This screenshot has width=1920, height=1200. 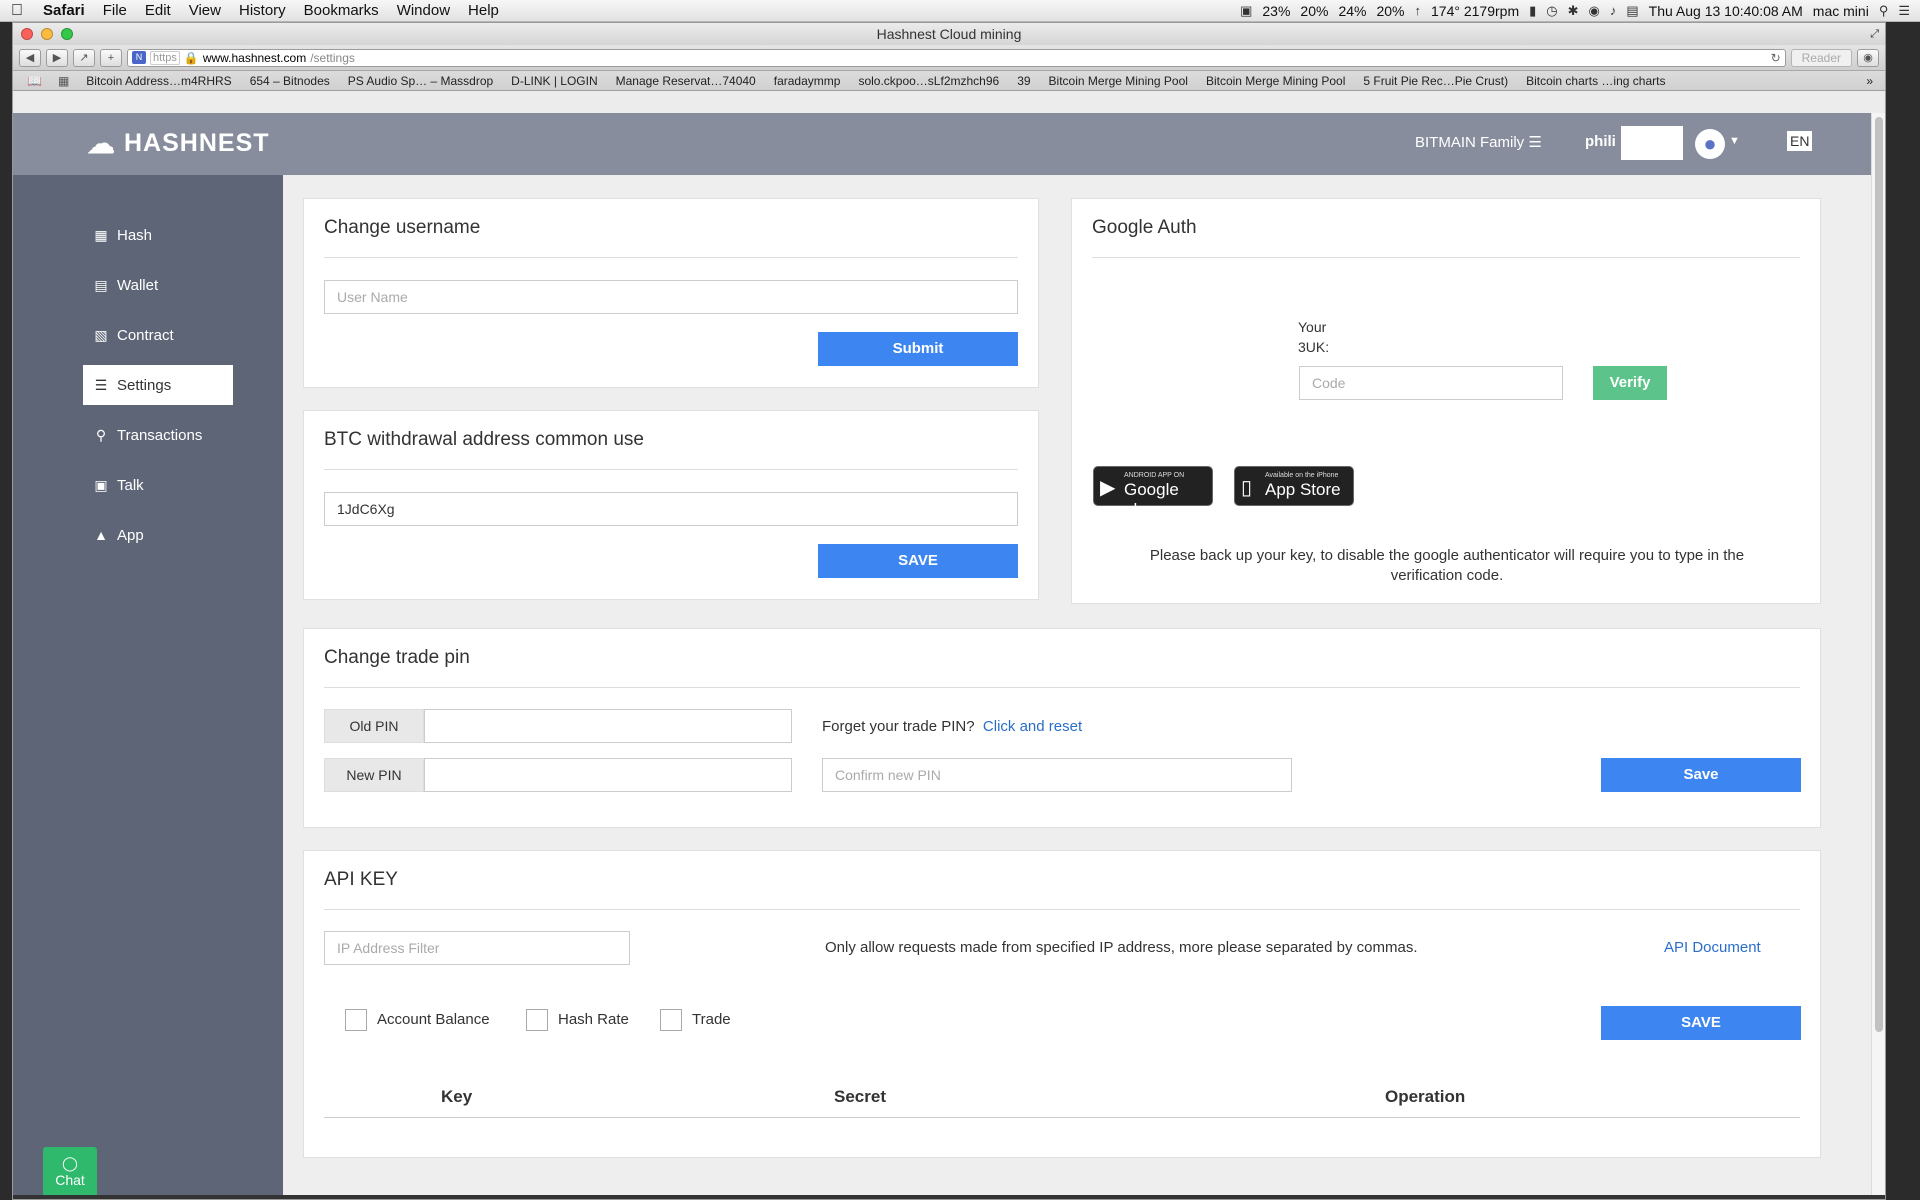 What do you see at coordinates (1701, 1023) in the screenshot?
I see `save-api-button: SAVE` at bounding box center [1701, 1023].